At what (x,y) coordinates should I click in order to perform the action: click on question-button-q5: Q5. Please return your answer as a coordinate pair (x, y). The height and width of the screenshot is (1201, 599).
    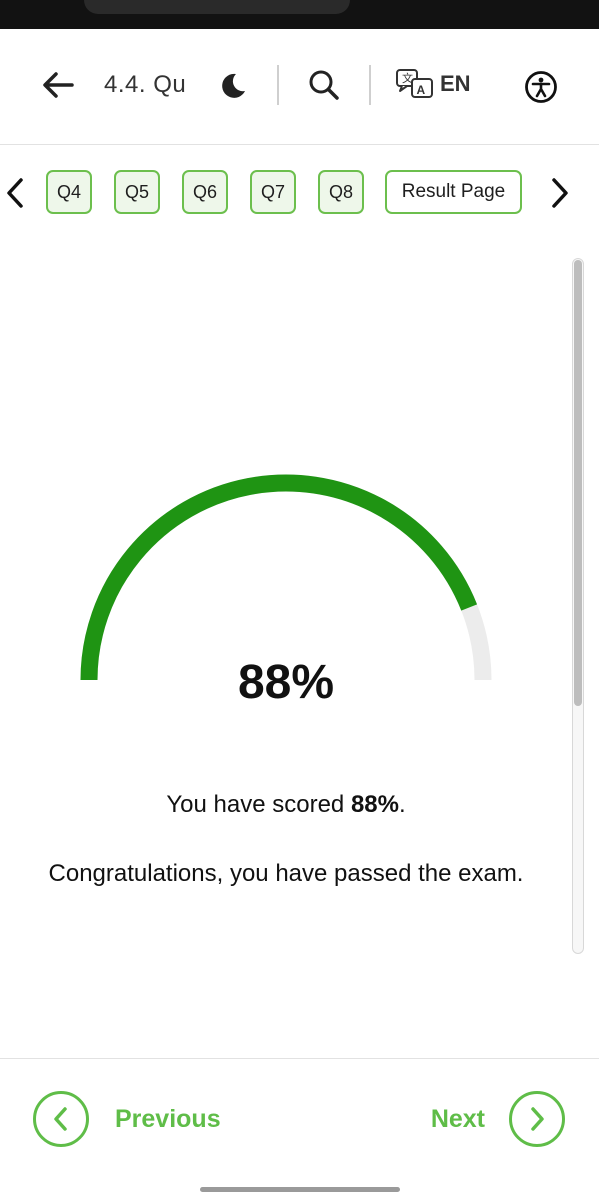
    Looking at the image, I should click on (137, 192).